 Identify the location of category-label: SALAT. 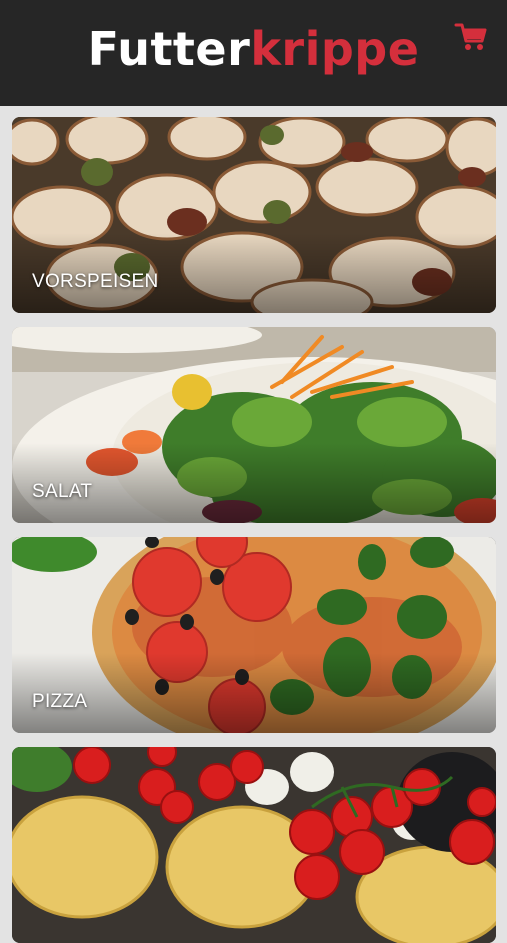
(62, 491).